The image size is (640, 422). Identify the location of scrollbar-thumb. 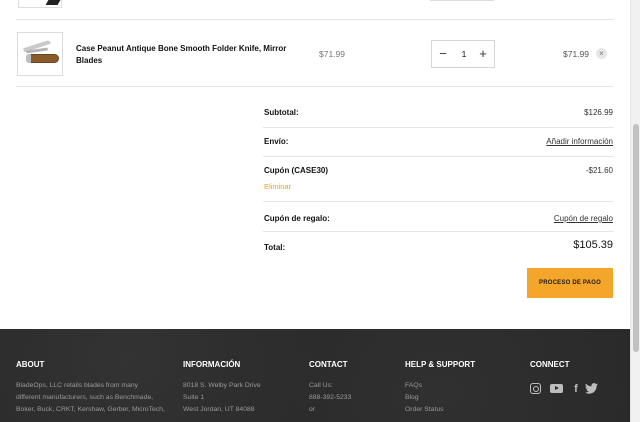
(636, 238).